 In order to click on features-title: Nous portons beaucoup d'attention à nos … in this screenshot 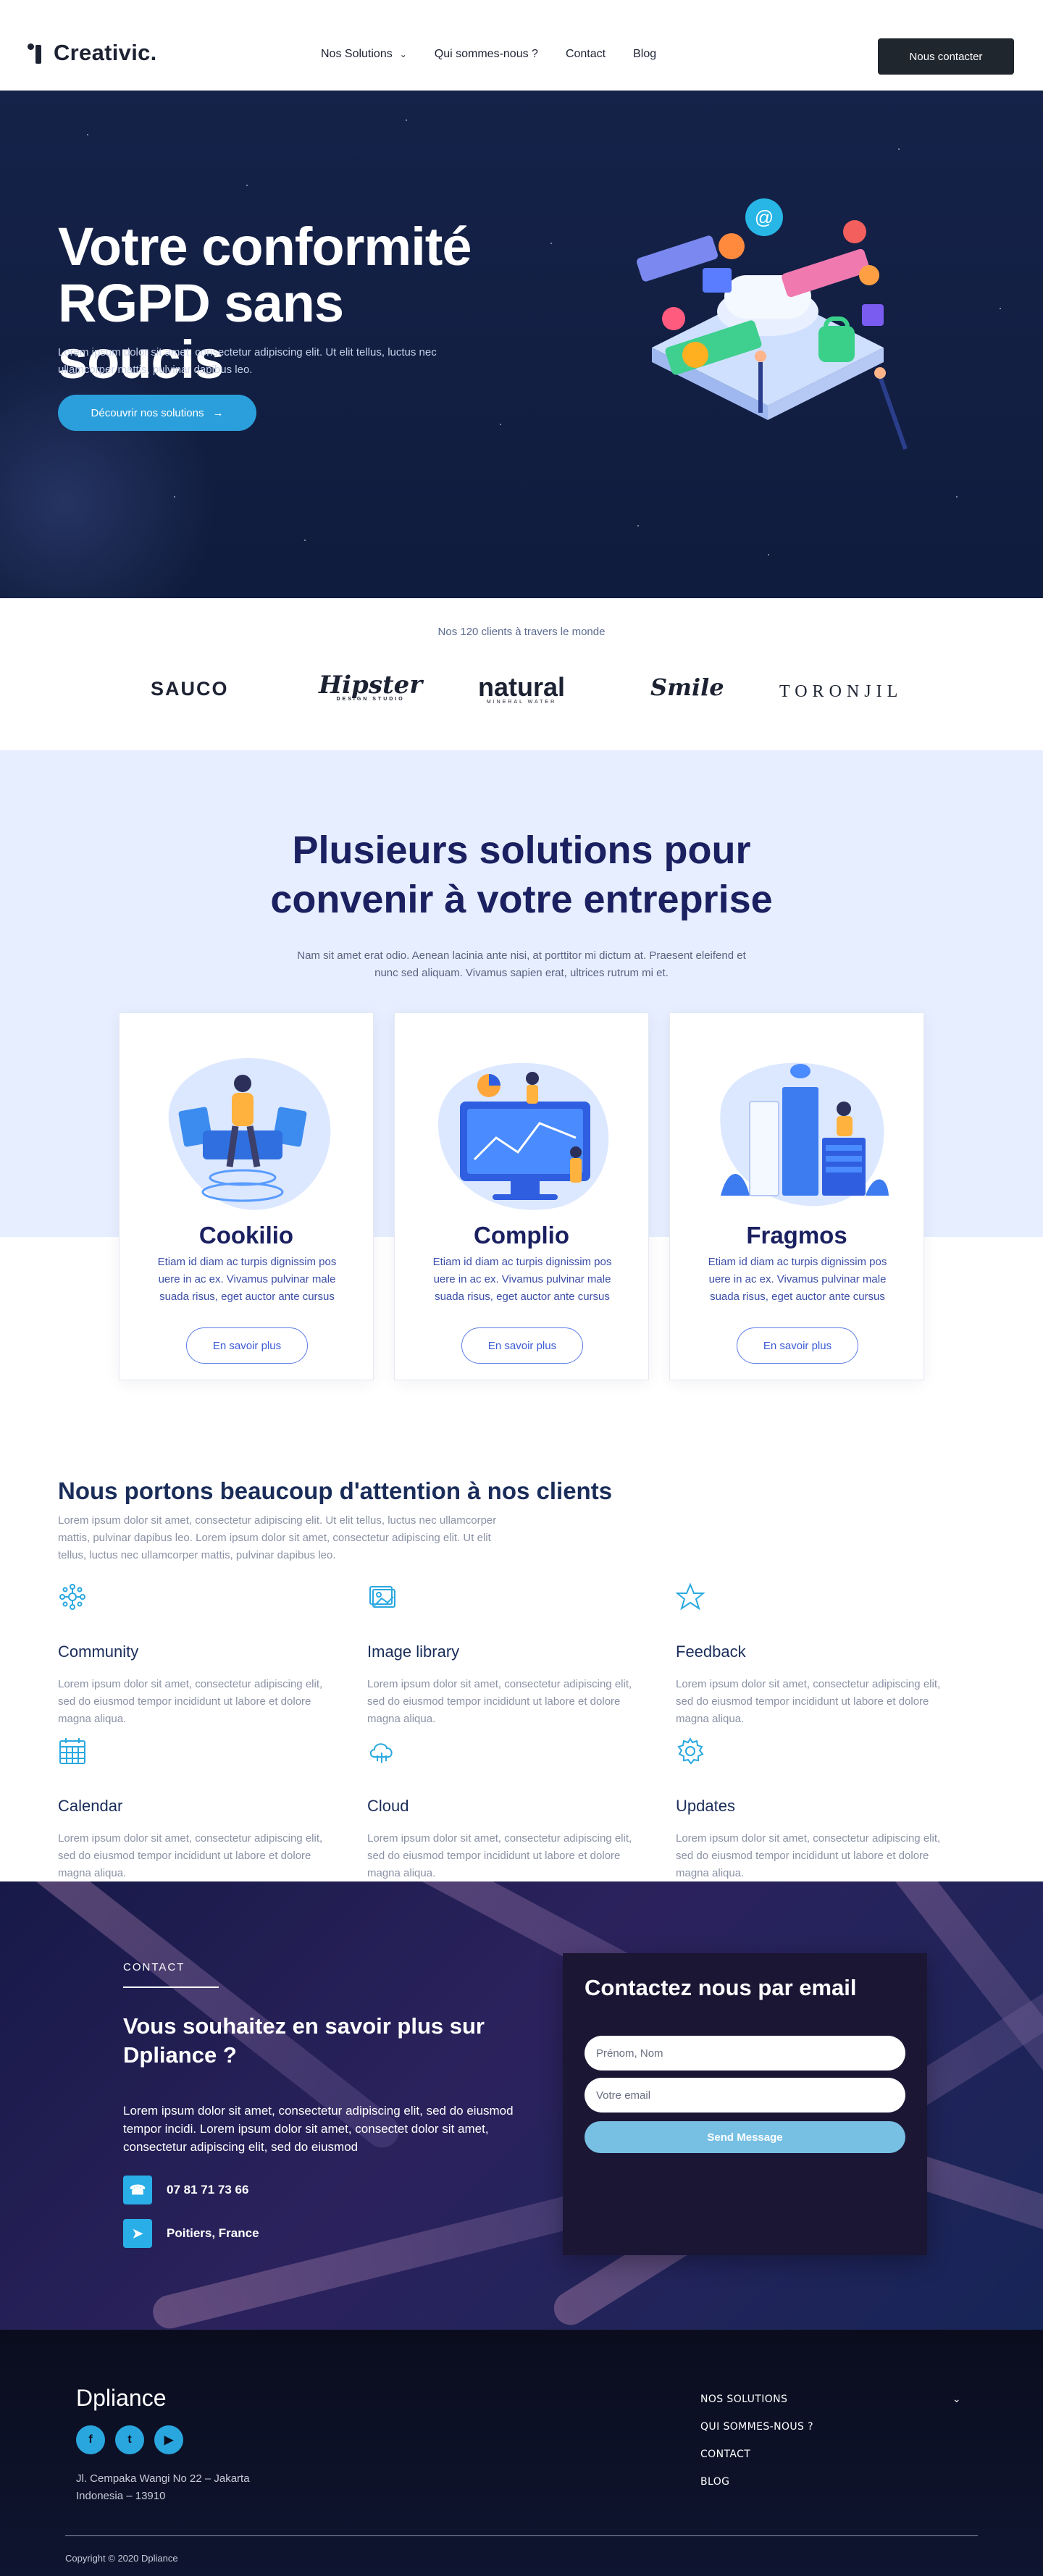, I will do `click(335, 1490)`.